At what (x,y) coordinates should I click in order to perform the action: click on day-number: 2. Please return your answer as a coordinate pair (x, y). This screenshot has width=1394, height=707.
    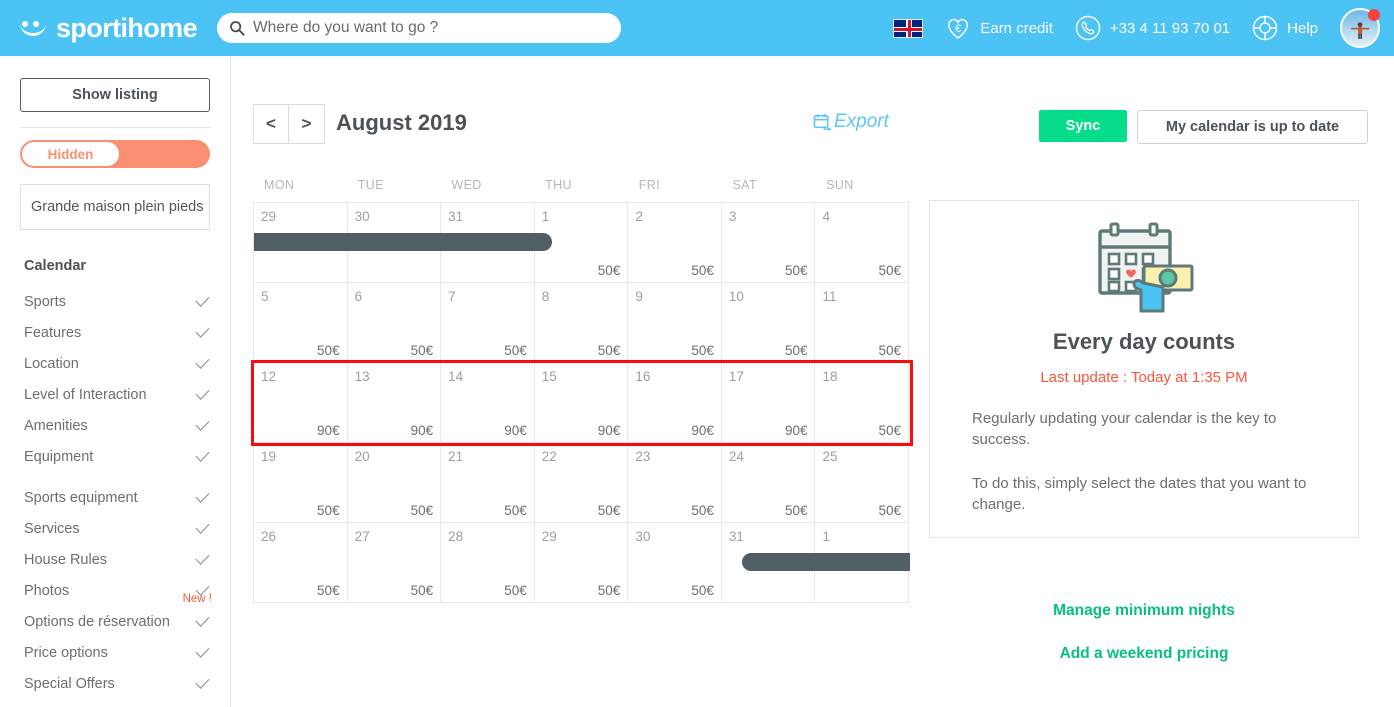
    Looking at the image, I should click on (639, 216).